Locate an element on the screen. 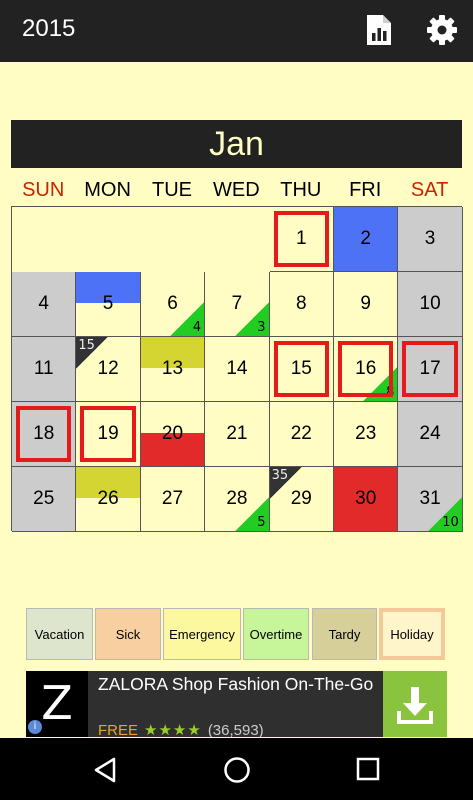 The height and width of the screenshot is (800, 473). day-cell-29: 35 29 is located at coordinates (301, 499).